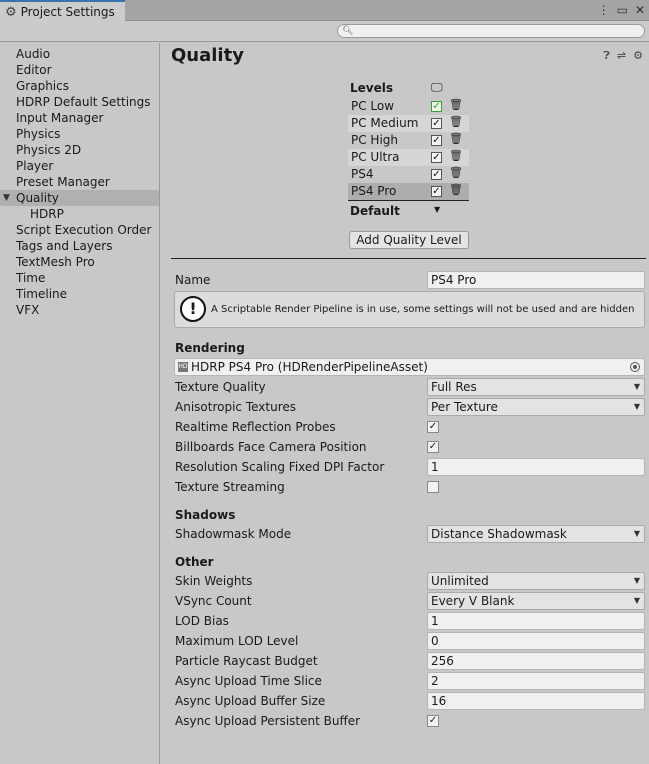 The height and width of the screenshot is (764, 649). I want to click on pipeline-asset-field: HD HDRP PS4 Pro (HDRenderPipelineAsset), so click(409, 367).